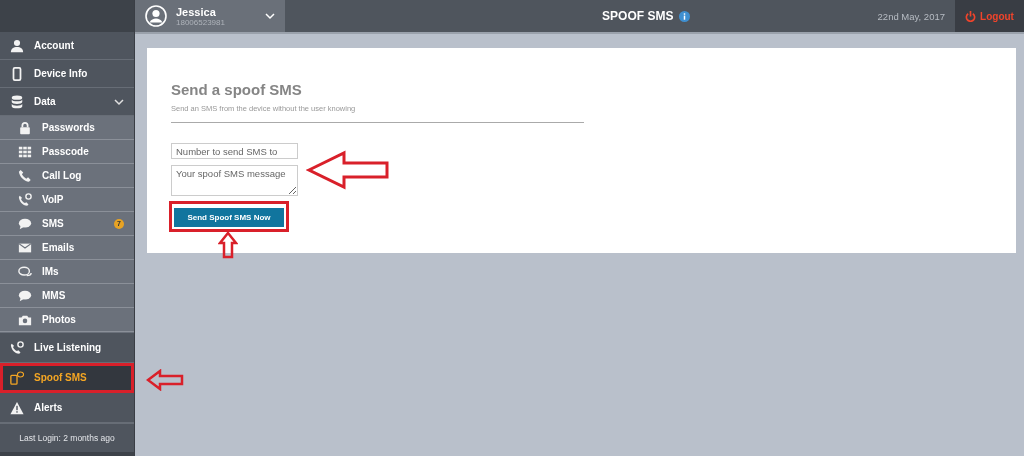  Describe the element at coordinates (270, 16) in the screenshot. I see `chevron-icon` at that location.